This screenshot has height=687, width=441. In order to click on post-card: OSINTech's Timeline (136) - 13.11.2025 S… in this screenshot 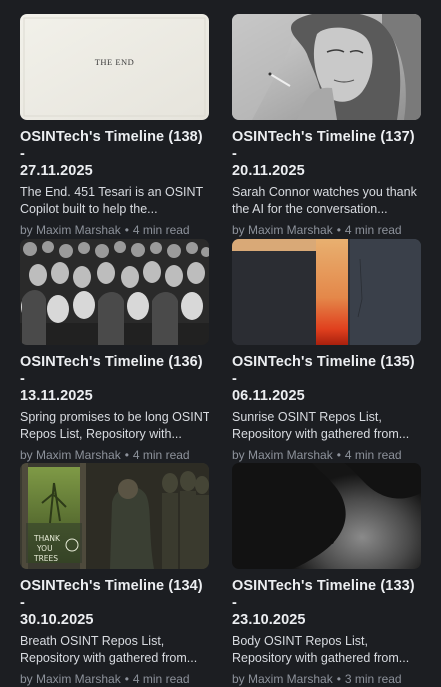, I will do `click(114, 351)`.